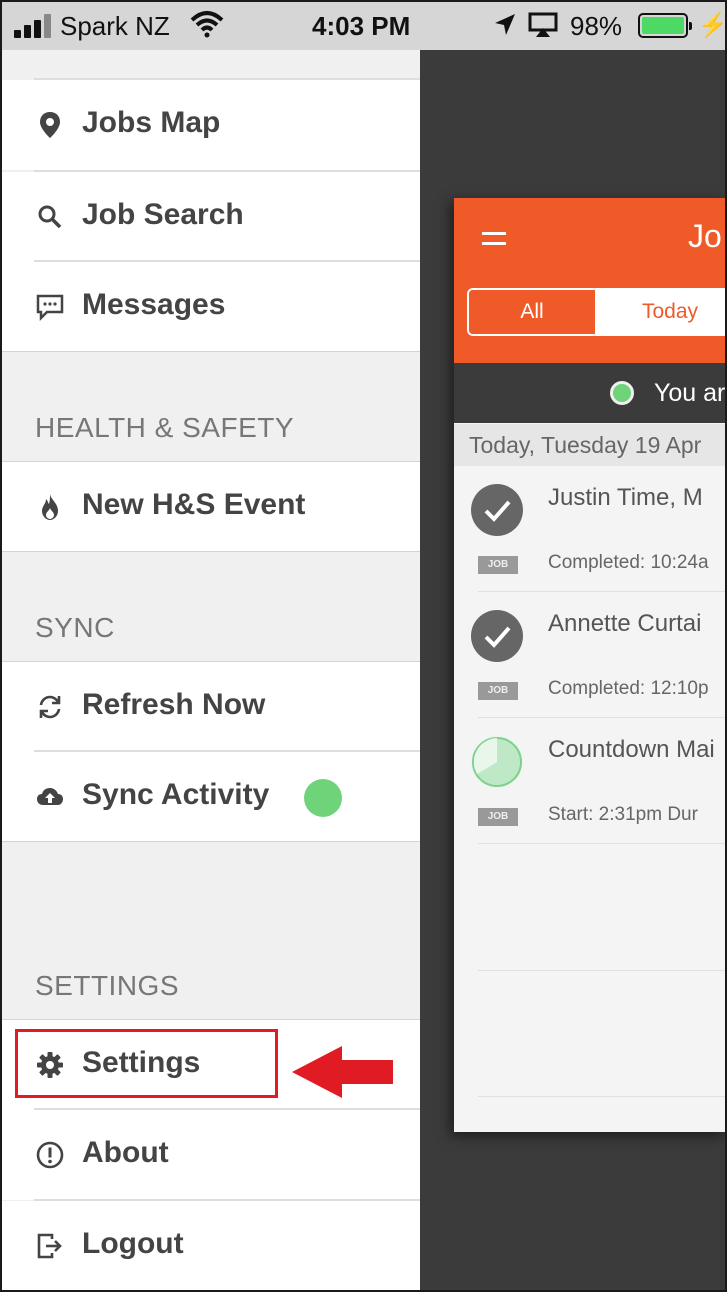  I want to click on job-status: Completed: 10:24a, so click(628, 562).